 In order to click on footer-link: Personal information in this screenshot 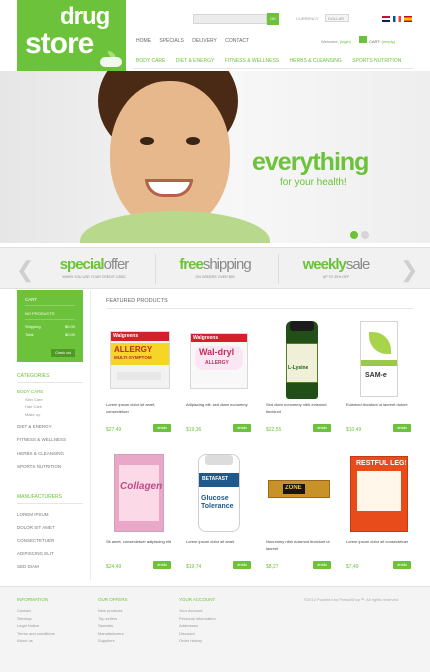, I will do `click(197, 619)`.